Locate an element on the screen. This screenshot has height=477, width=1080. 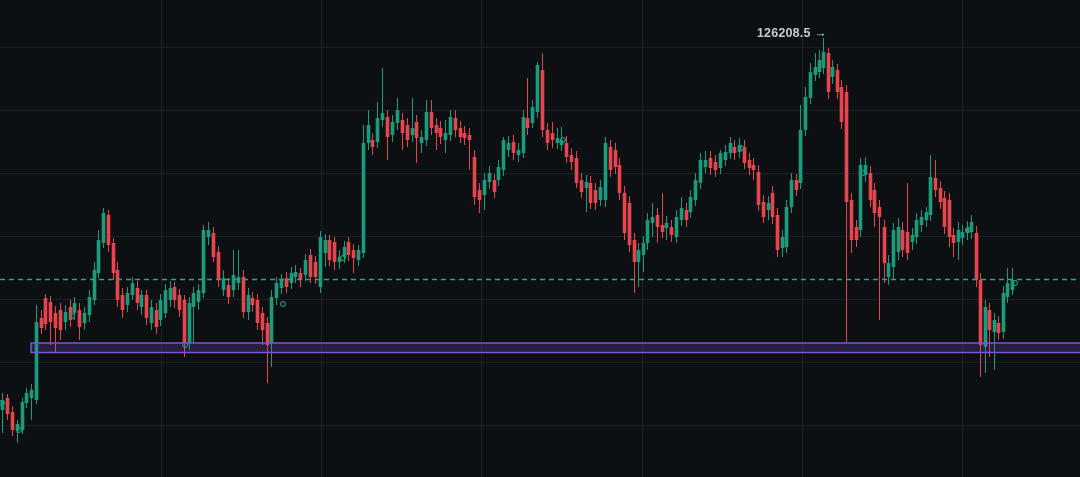
high-price-label: 126208.5 → is located at coordinates (792, 33).